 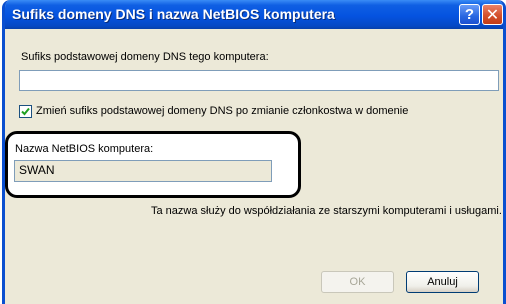 I want to click on close-icon: ✕, so click(x=492, y=14).